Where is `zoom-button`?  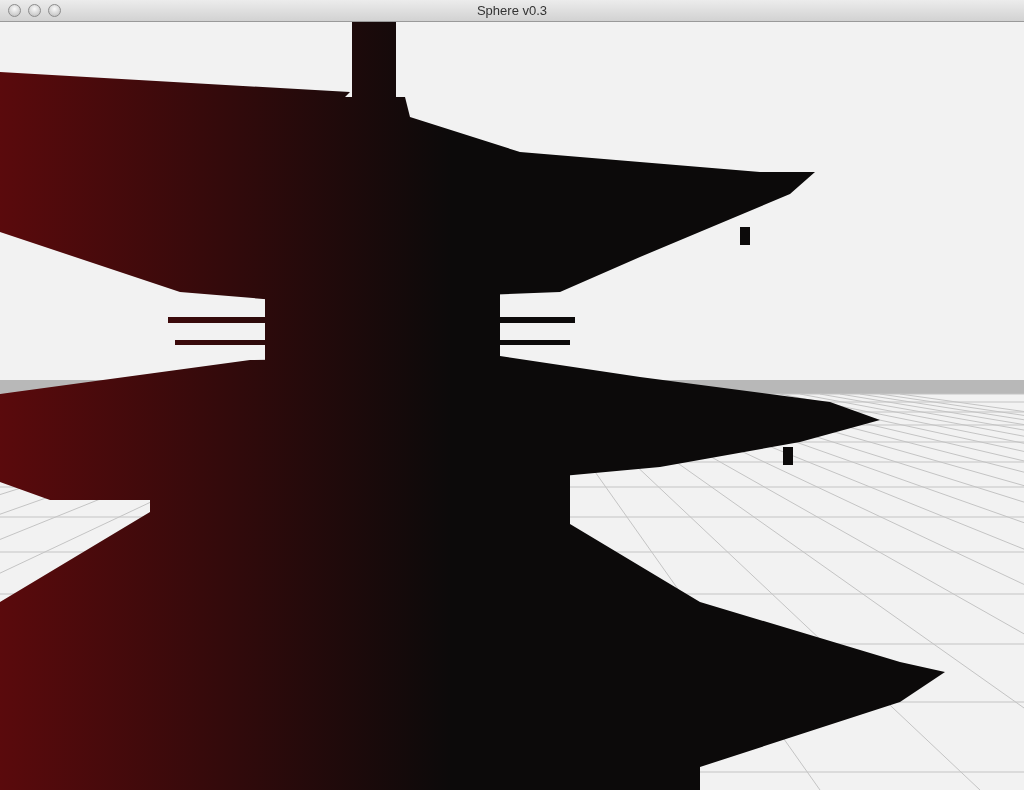 zoom-button is located at coordinates (54, 10).